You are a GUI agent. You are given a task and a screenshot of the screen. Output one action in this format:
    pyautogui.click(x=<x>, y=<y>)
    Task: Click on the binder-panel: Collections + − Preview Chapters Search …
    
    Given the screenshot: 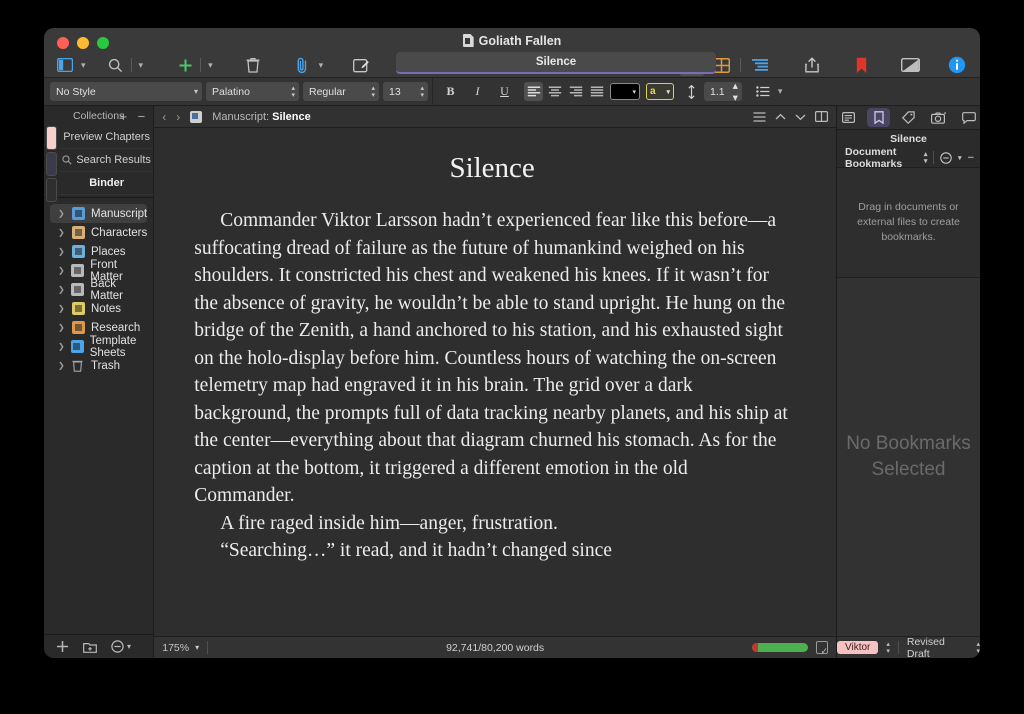 What is the action you would take?
    pyautogui.click(x=99, y=382)
    